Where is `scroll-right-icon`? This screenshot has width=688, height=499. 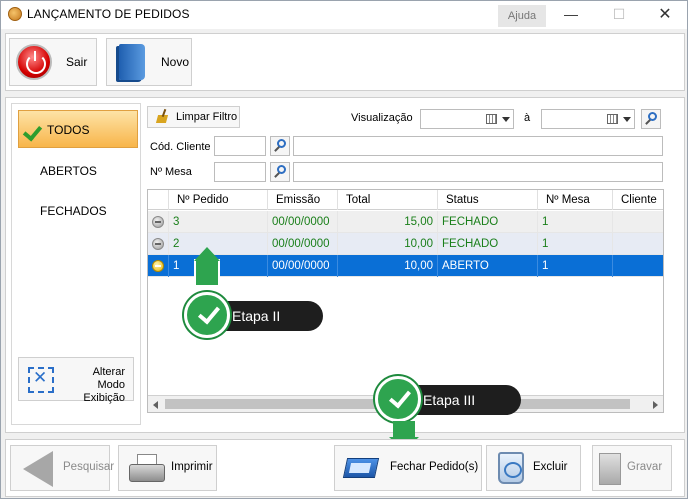 scroll-right-icon is located at coordinates (655, 405).